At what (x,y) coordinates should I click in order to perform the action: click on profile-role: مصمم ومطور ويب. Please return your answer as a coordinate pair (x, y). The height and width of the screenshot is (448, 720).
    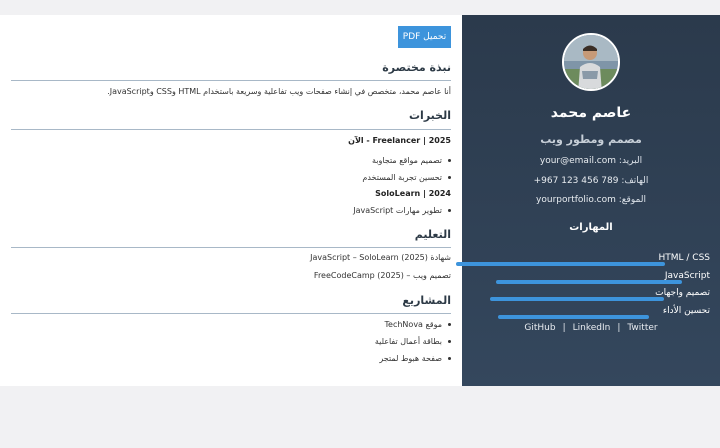
    Looking at the image, I should click on (591, 139).